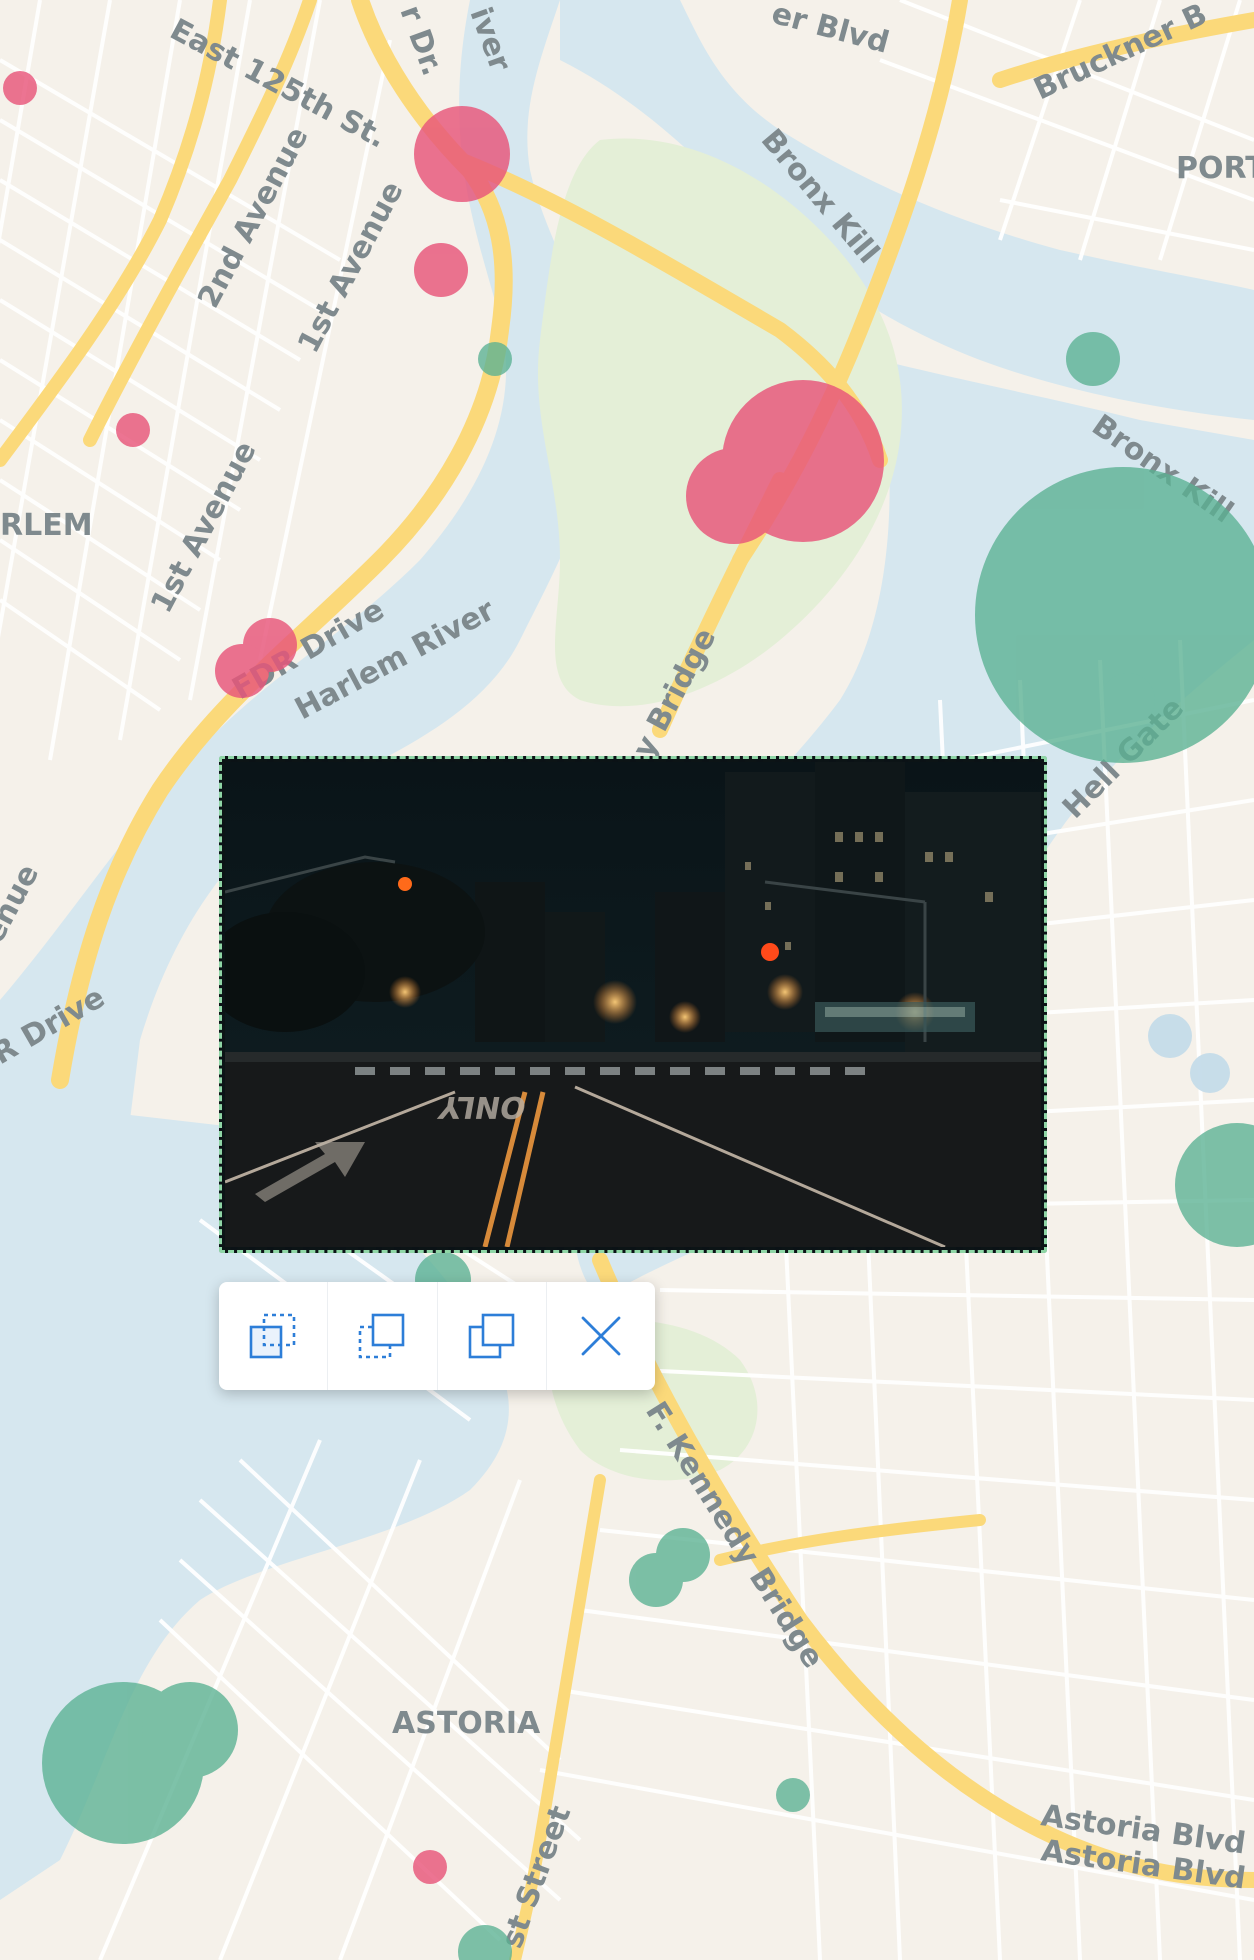 Image resolution: width=1254 pixels, height=1960 pixels. I want to click on bring-forward-button, so click(492, 1336).